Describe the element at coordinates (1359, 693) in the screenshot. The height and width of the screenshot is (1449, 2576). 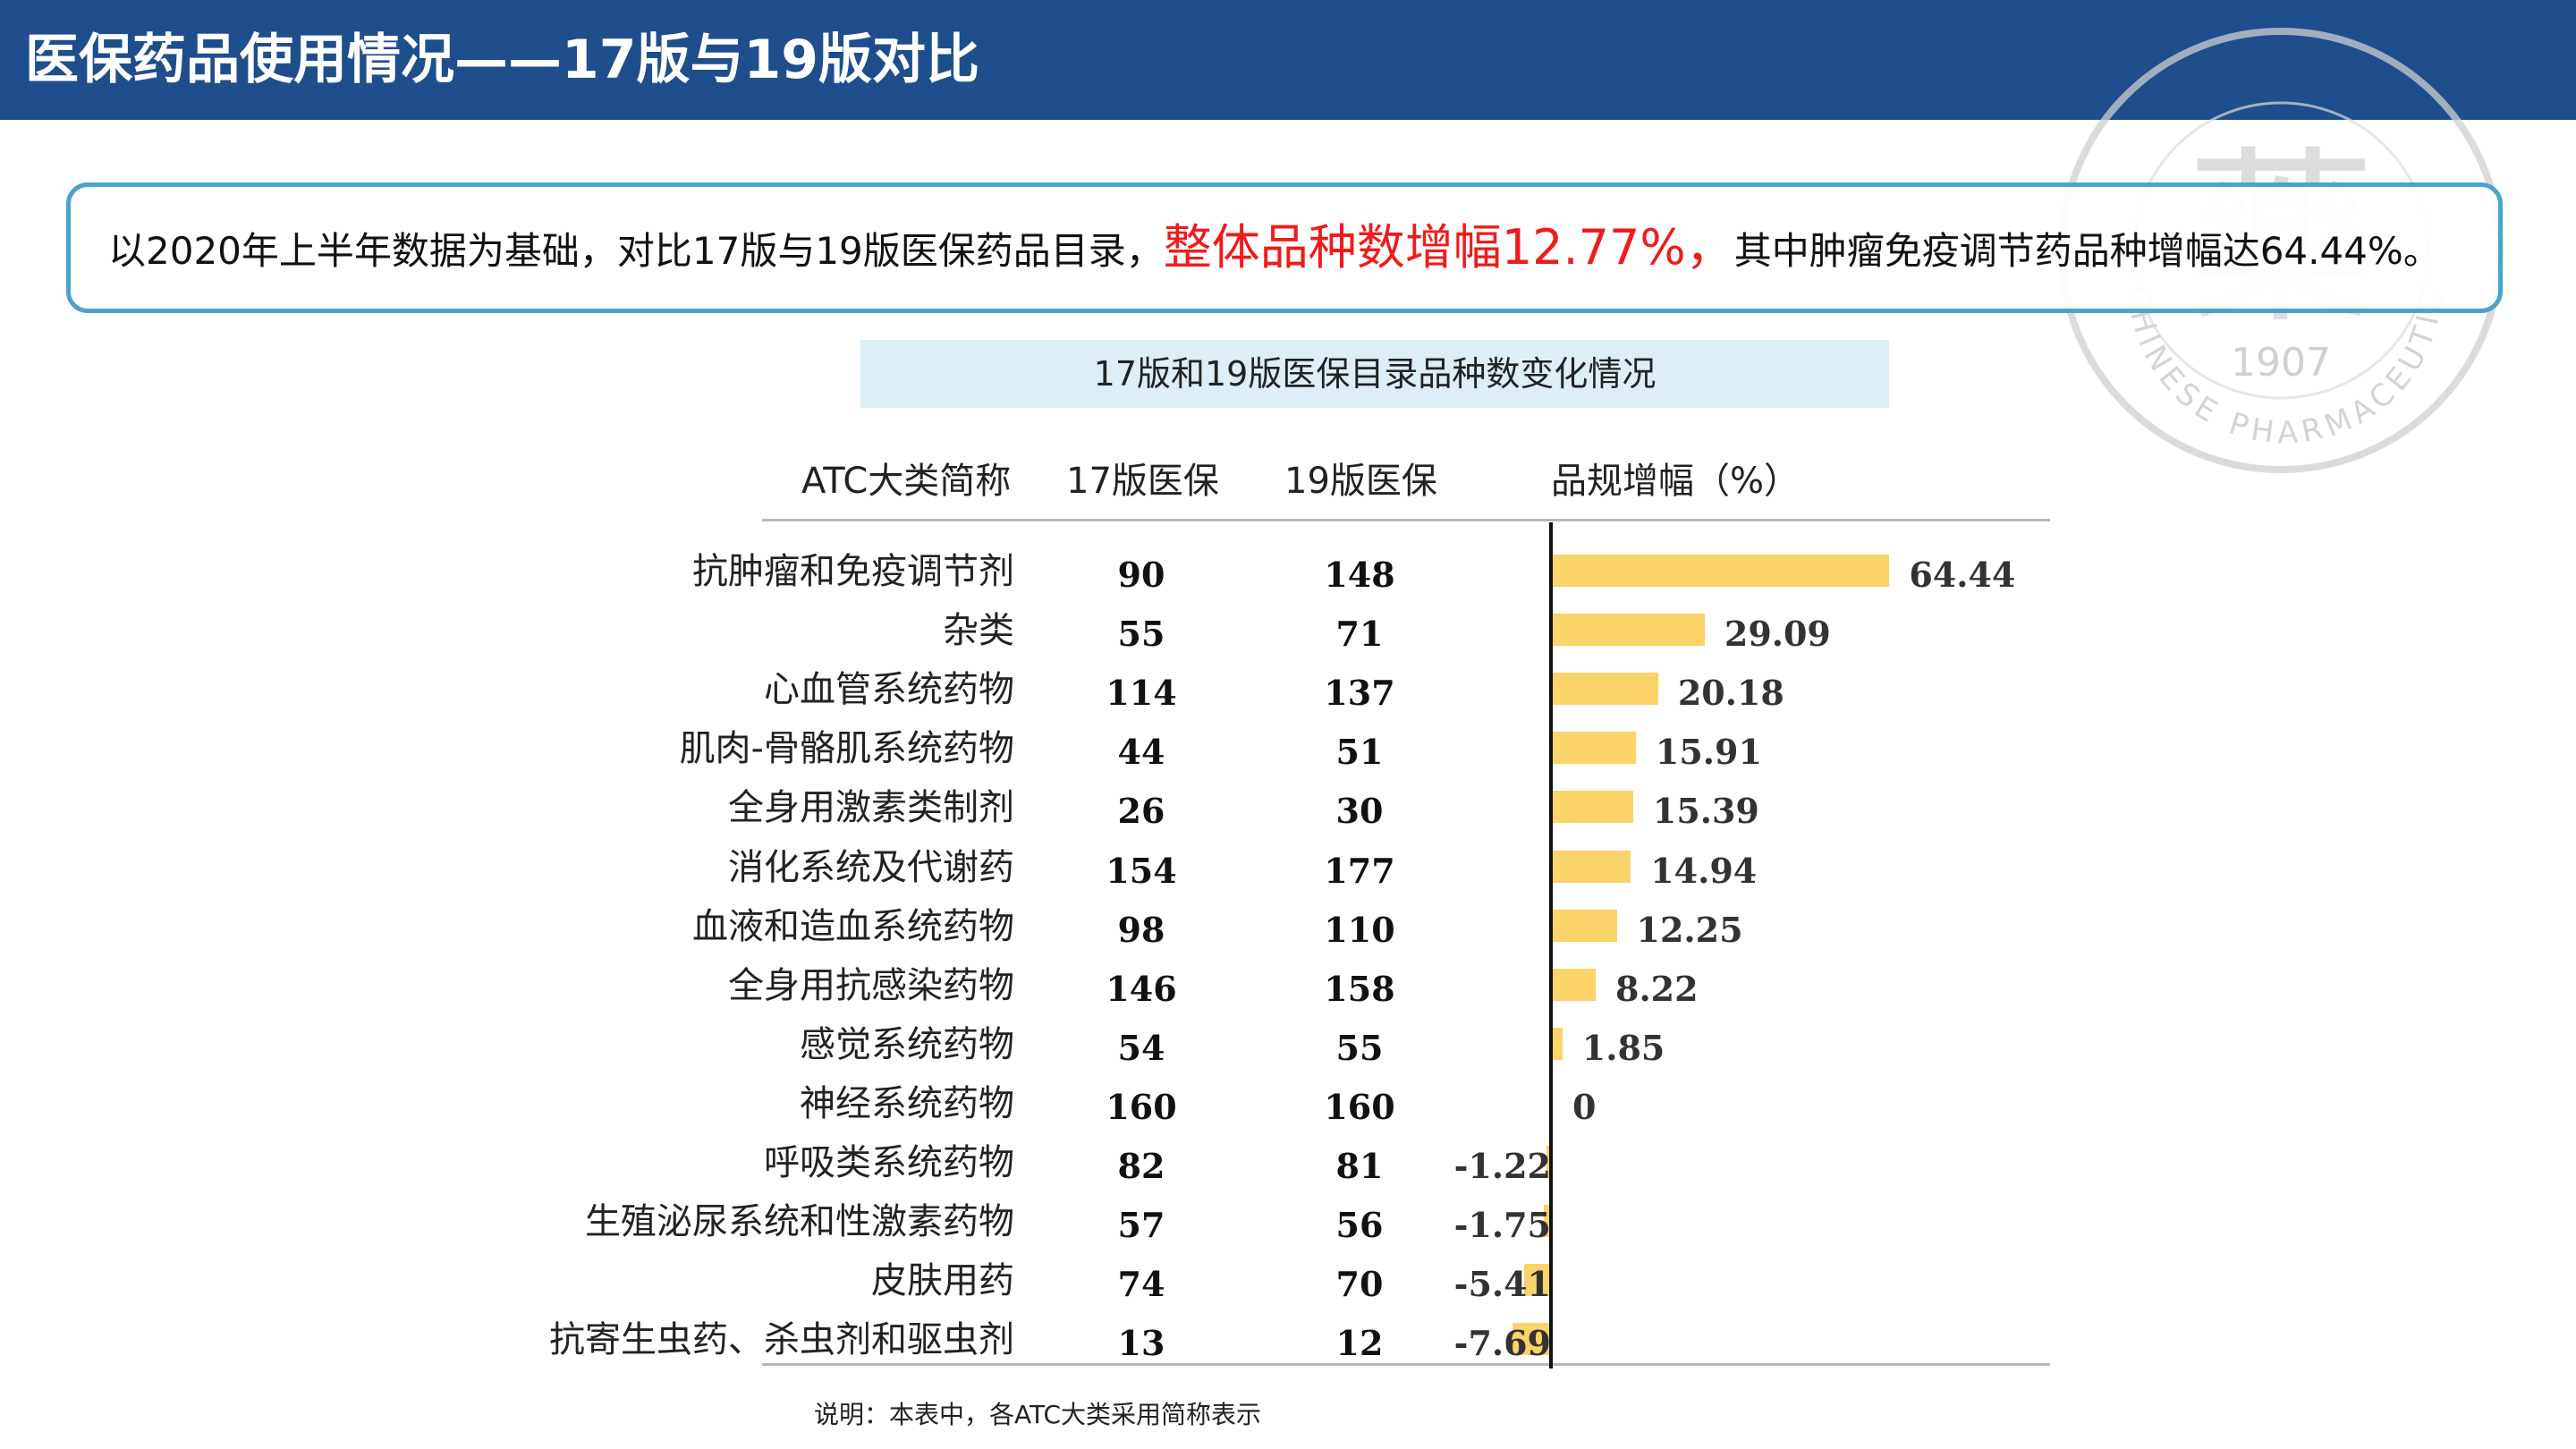
I see `row-v19: 137` at that location.